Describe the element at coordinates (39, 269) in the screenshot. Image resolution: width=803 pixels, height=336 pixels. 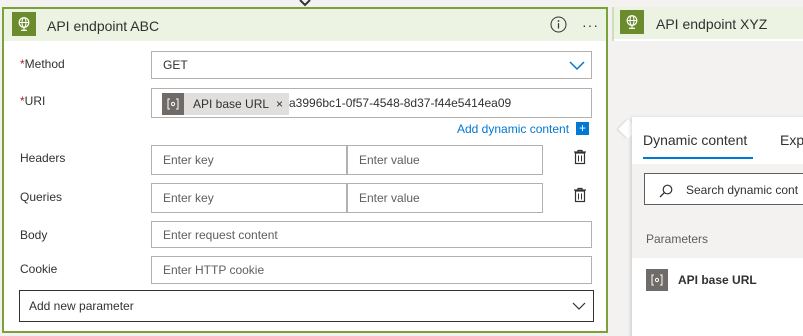
I see `cookie-label: Cookie` at that location.